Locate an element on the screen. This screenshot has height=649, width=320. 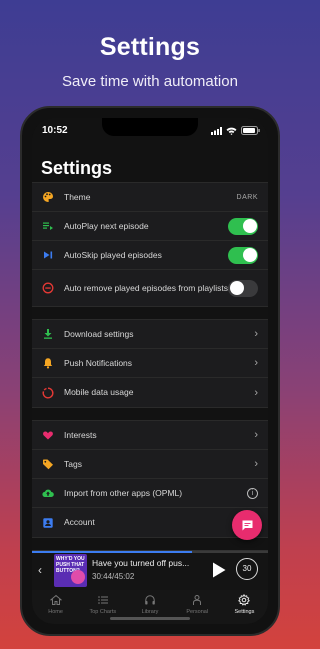
setting-download: Download settings › is located at coordinates (150, 334).